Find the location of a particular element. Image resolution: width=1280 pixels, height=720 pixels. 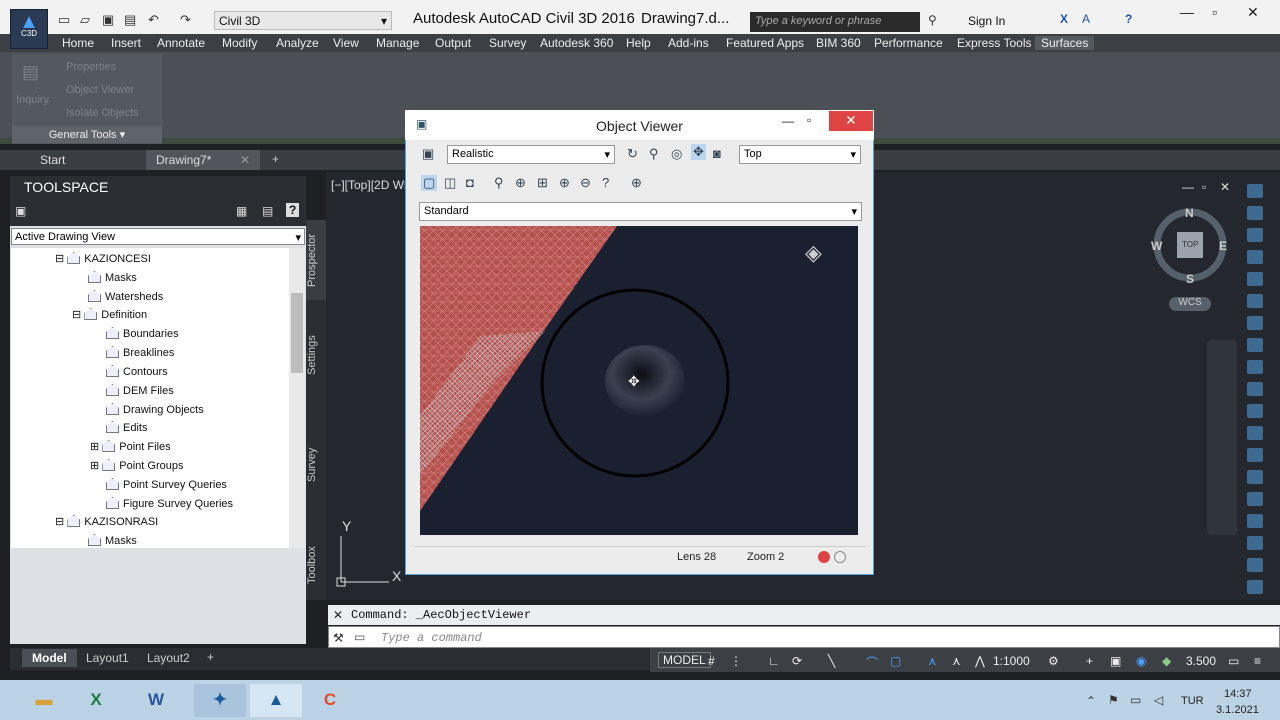

elevation-value: 3.500 is located at coordinates (1201, 661).